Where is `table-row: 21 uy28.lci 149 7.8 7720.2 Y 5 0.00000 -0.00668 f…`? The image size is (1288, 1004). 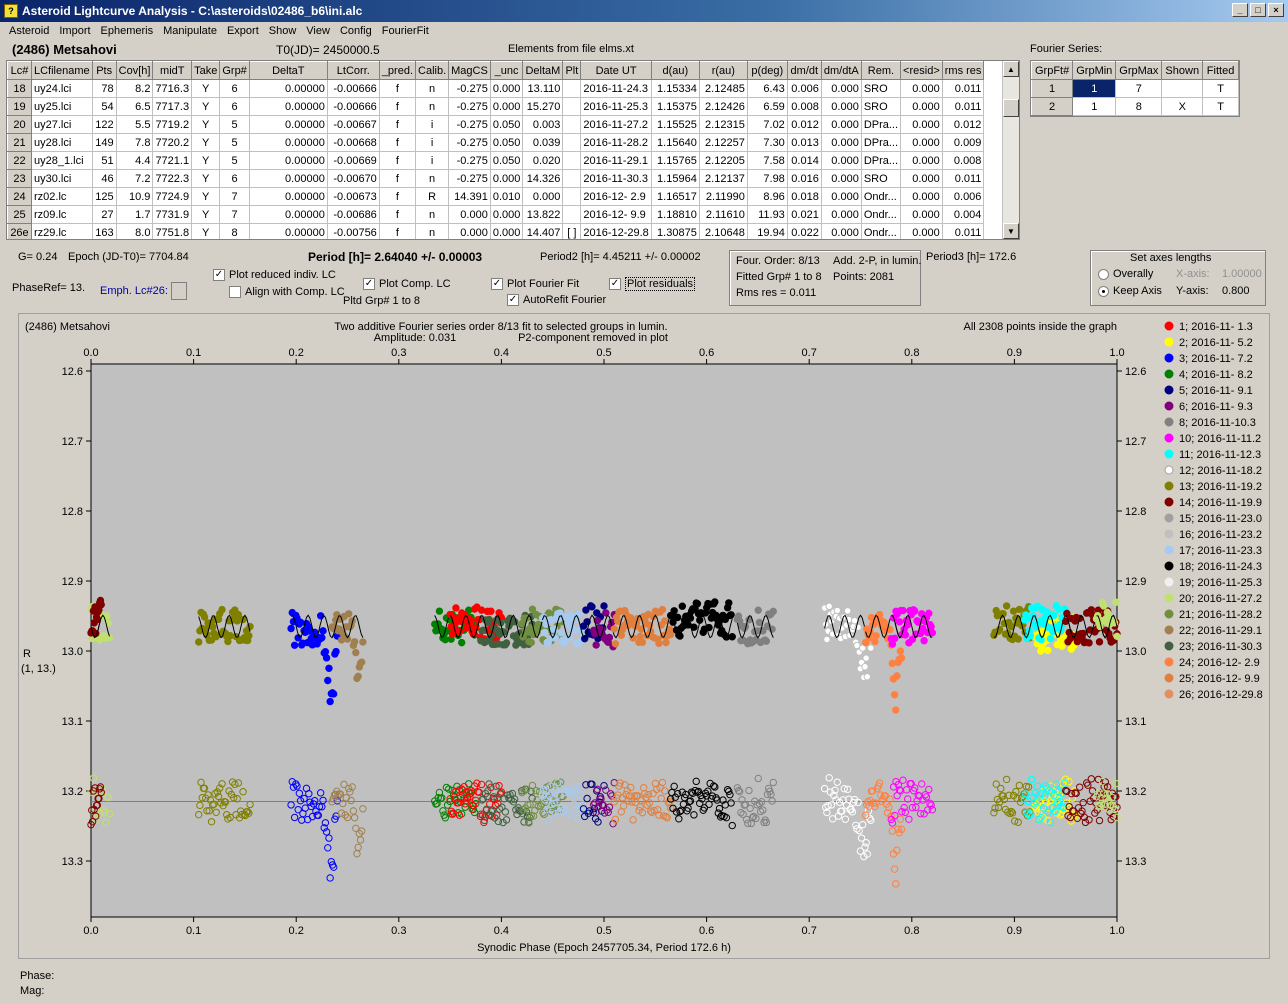
table-row: 21 uy28.lci 149 7.8 7720.2 Y 5 0.00000 -0.00668 f… is located at coordinates (496, 142).